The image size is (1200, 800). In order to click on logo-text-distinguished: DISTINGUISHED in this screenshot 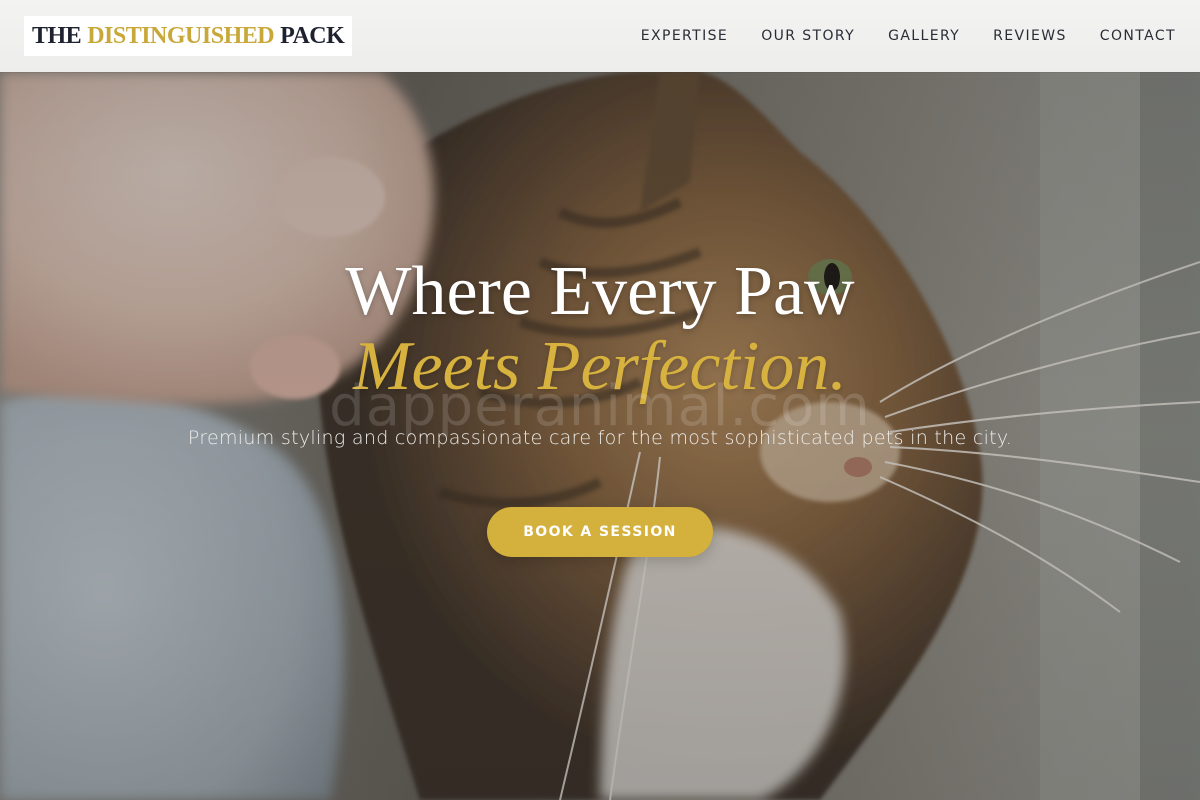, I will do `click(181, 35)`.